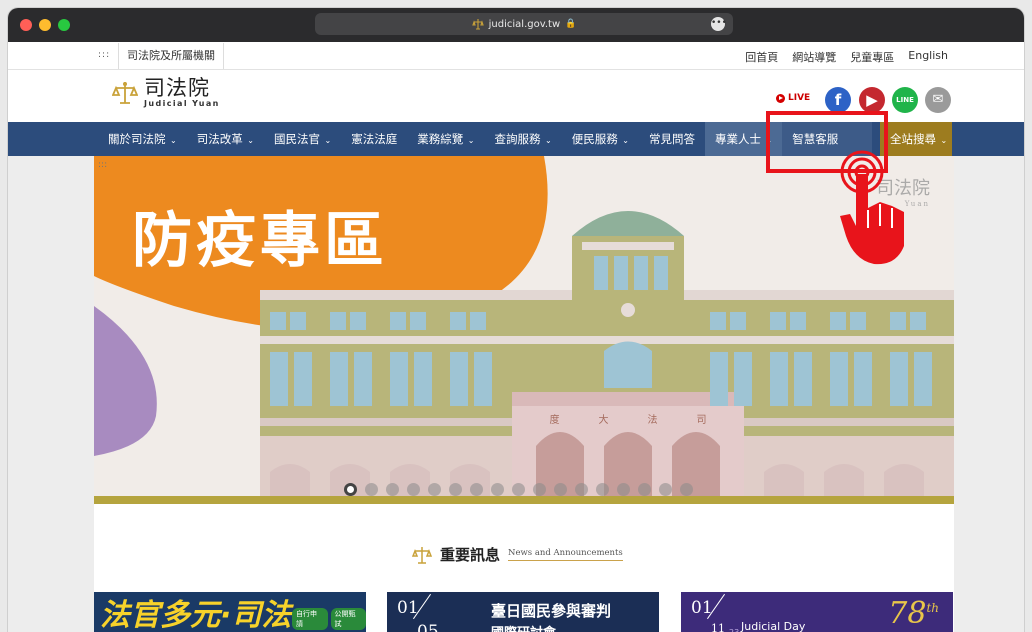  Describe the element at coordinates (166, 92) in the screenshot. I see `site-logo: 司法院 Judicial Yuan` at that location.